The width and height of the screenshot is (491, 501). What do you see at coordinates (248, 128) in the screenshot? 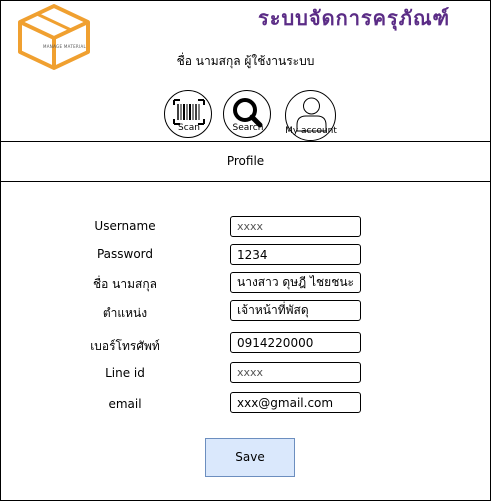
I see `search-label: Search` at bounding box center [248, 128].